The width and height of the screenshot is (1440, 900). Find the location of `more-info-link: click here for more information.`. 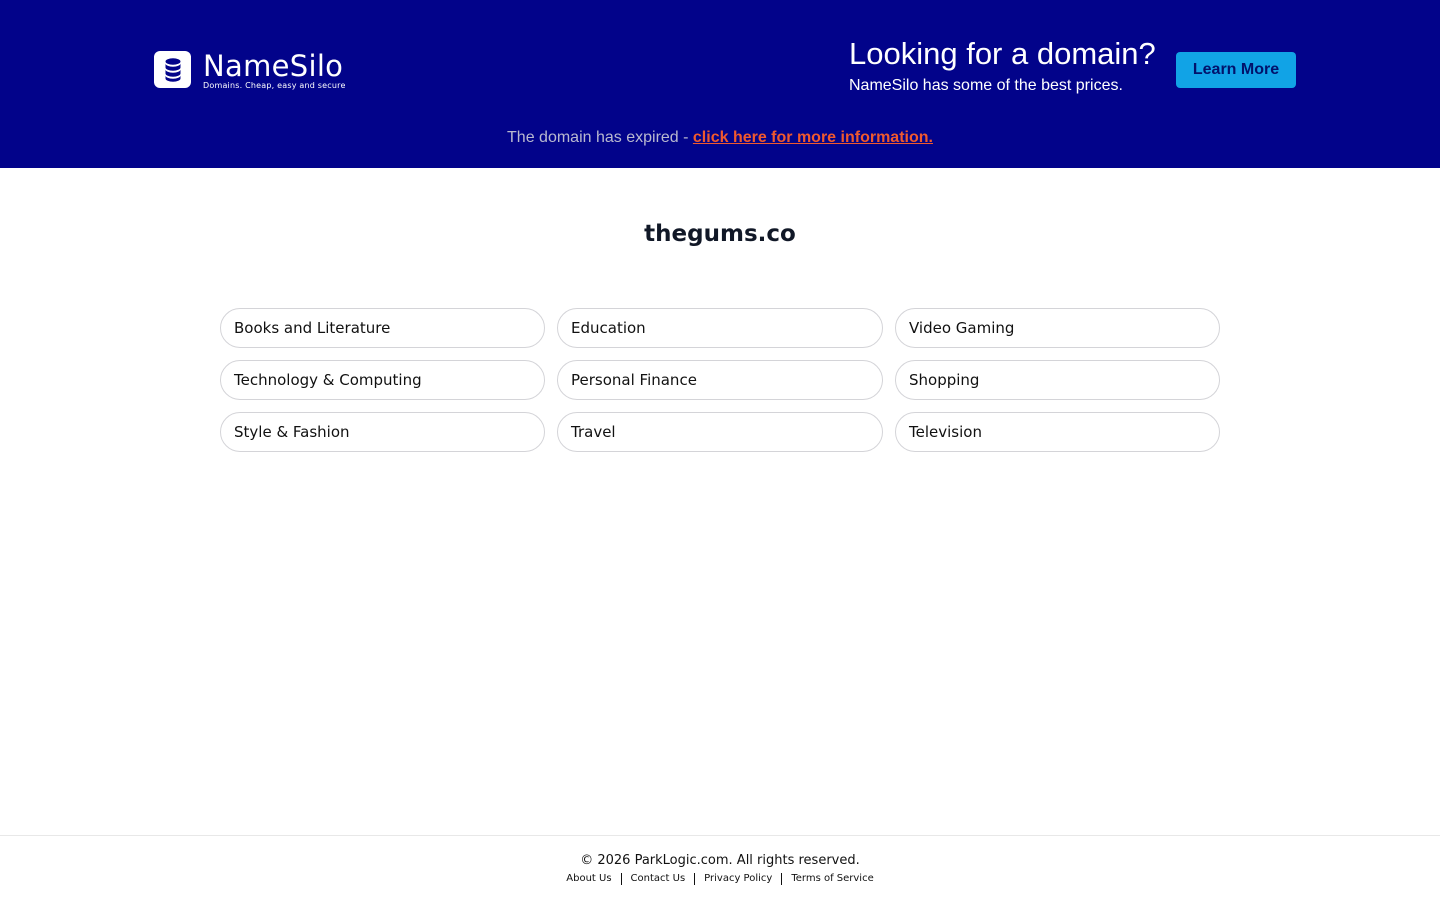

more-info-link: click here for more information. is located at coordinates (813, 137).